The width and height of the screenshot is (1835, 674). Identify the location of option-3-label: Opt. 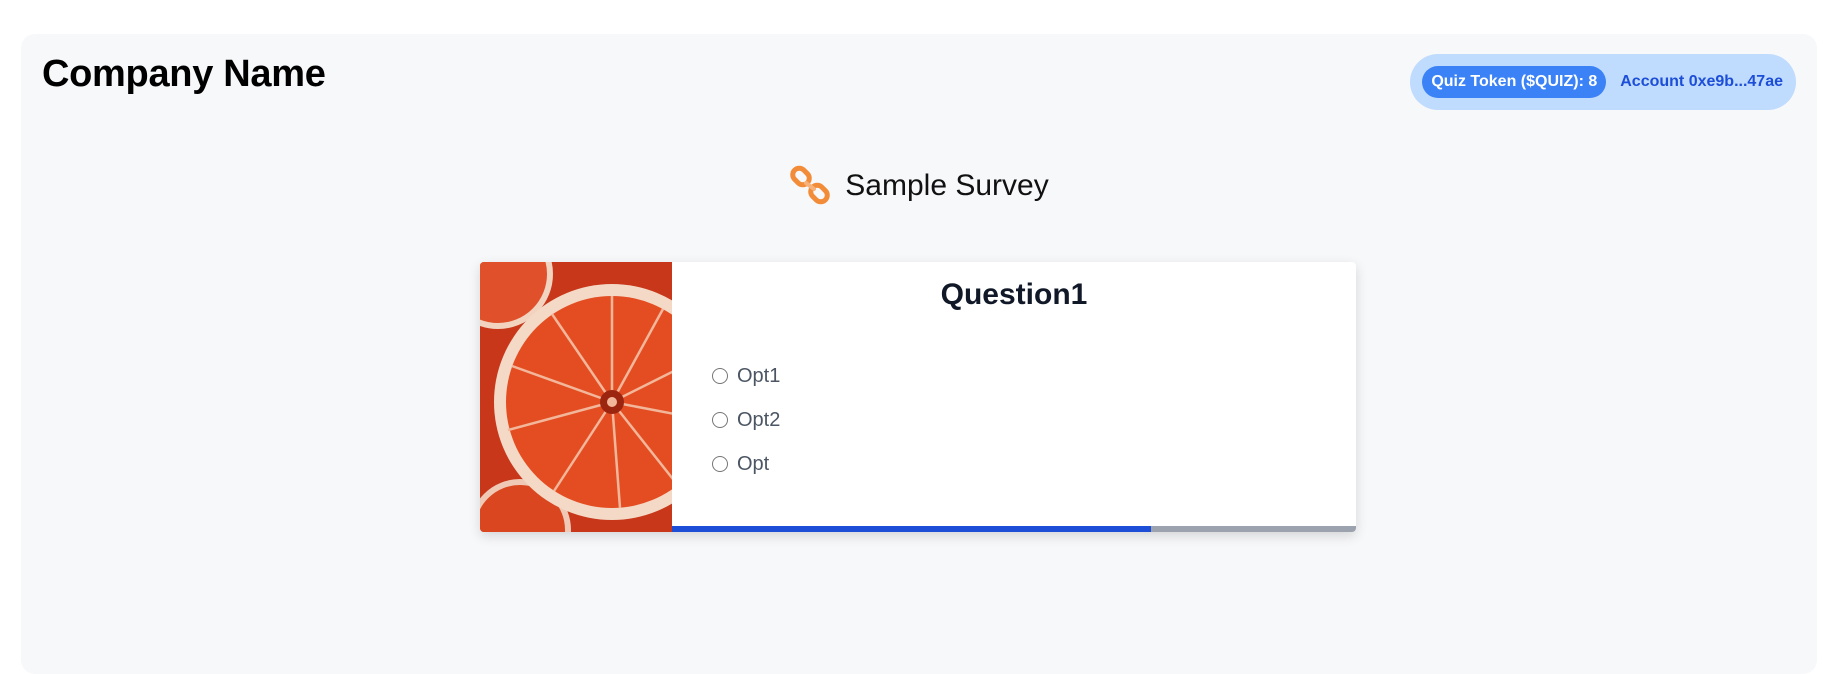
(753, 463).